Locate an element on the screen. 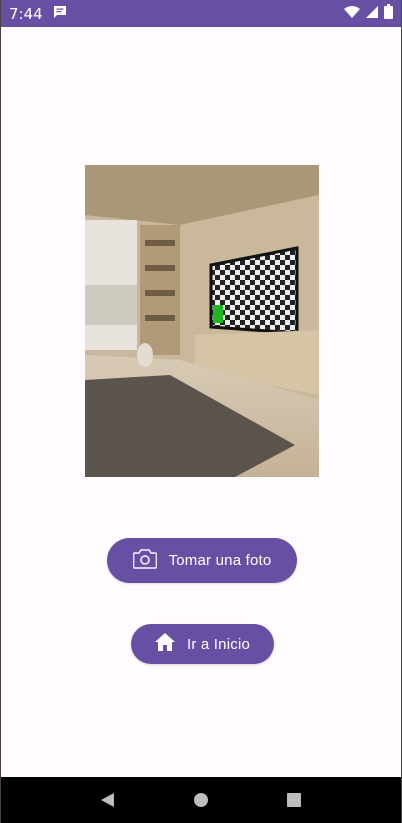 The width and height of the screenshot is (402, 823). take-photo-button: Tomar una foto is located at coordinates (202, 560).